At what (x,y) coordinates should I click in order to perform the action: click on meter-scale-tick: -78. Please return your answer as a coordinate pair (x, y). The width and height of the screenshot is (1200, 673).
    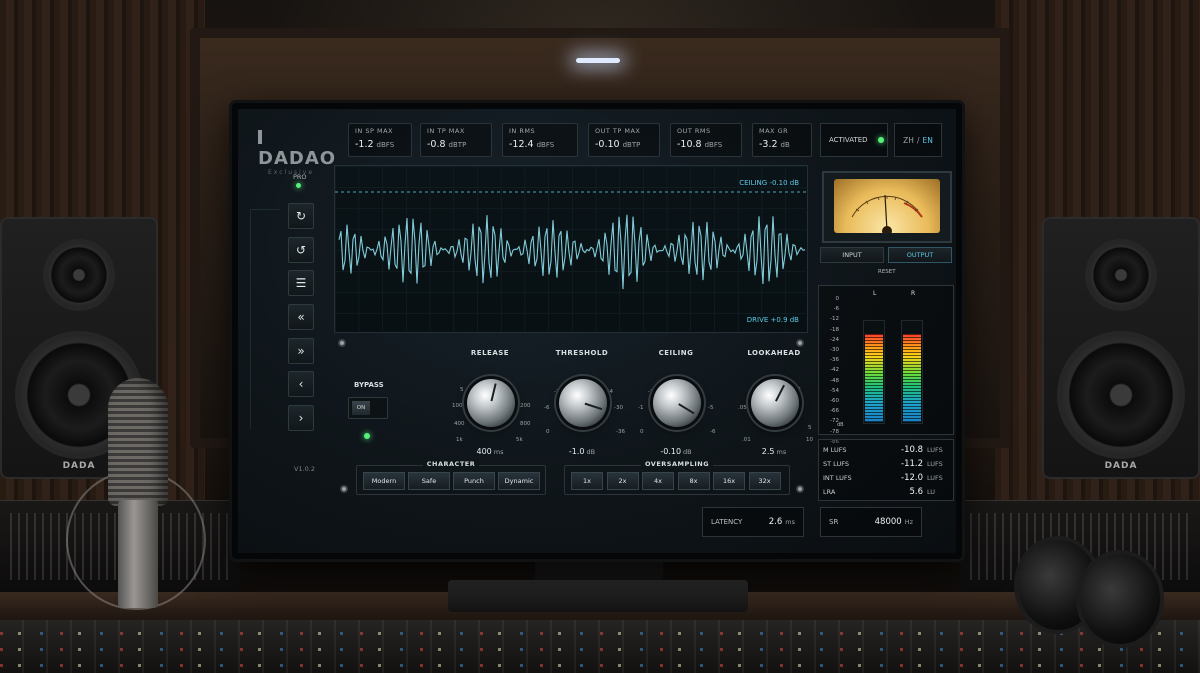
    Looking at the image, I should click on (834, 431).